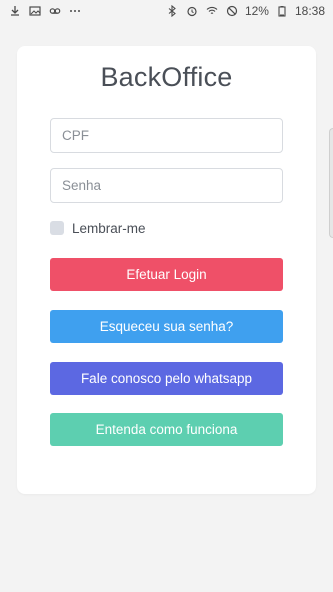 The width and height of the screenshot is (333, 592). What do you see at coordinates (82, 185) in the screenshot?
I see `password-placeholder: Senha` at bounding box center [82, 185].